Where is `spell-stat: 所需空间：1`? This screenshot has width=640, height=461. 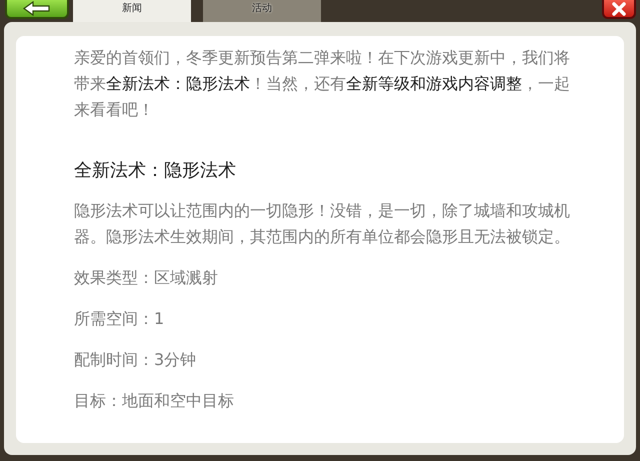
spell-stat: 所需空间：1 is located at coordinates (120, 319).